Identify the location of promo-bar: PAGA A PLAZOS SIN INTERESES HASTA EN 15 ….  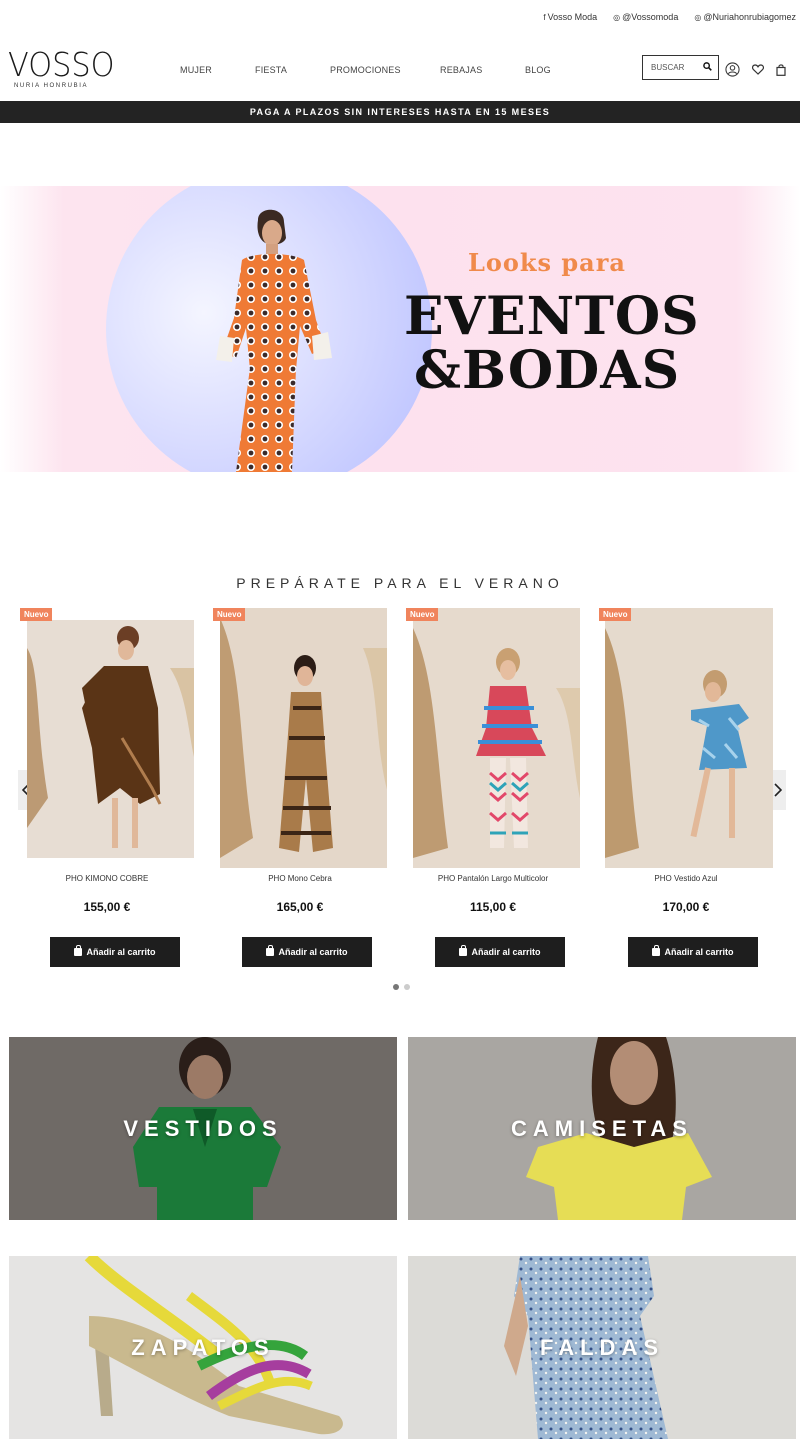
(400, 112).